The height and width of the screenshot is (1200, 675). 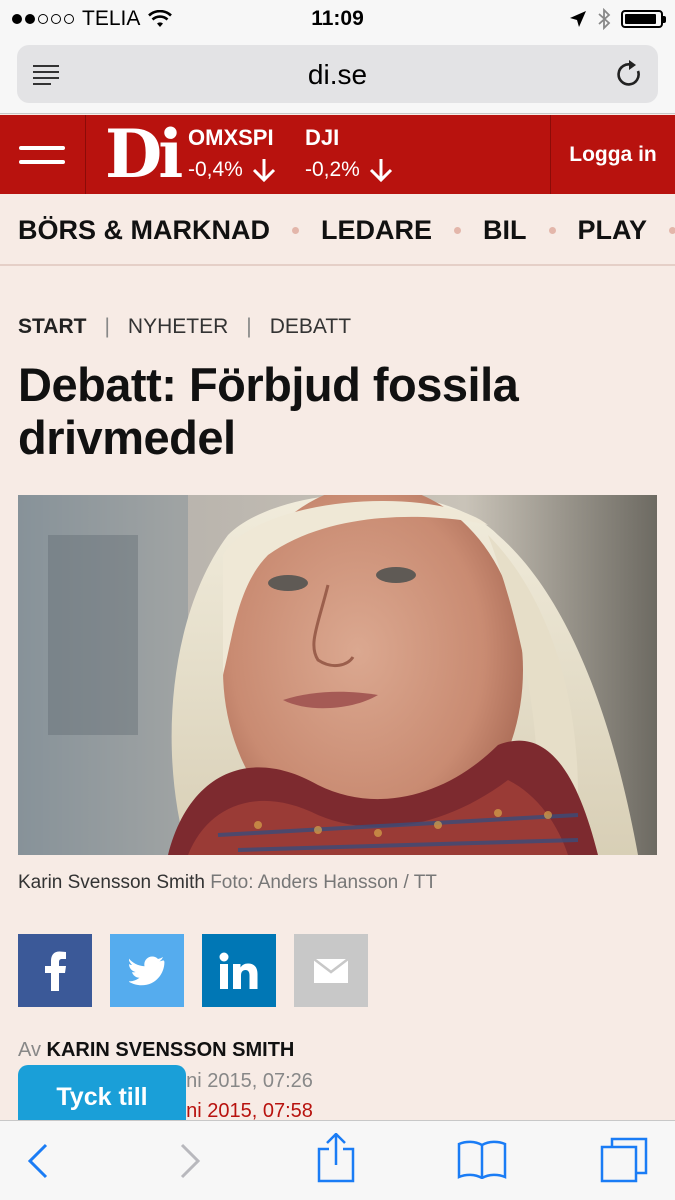 I want to click on facebook-share-button, so click(x=55, y=970).